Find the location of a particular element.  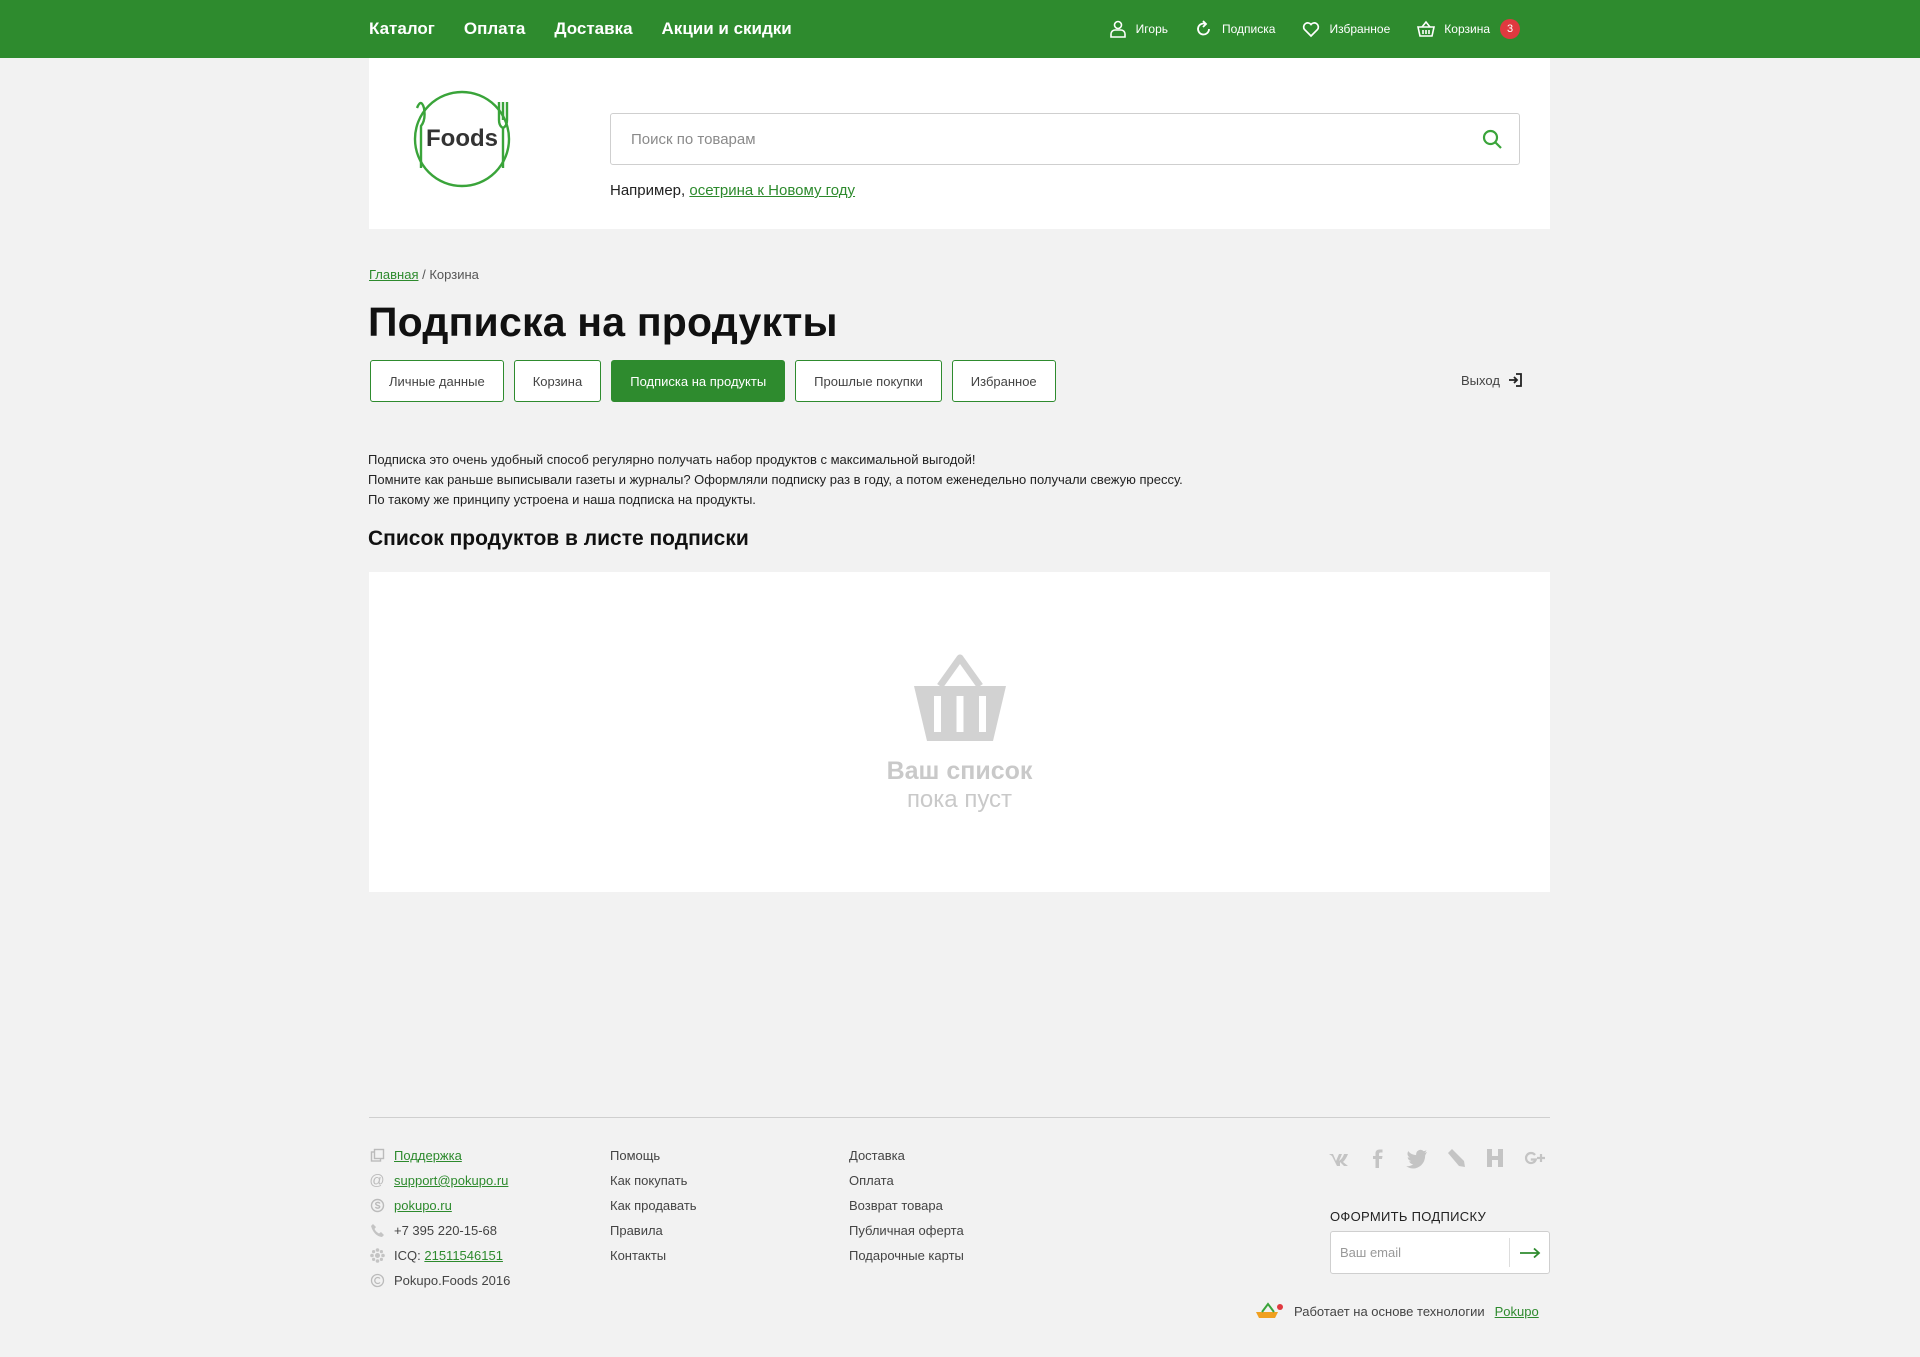

search-box is located at coordinates (1065, 139).